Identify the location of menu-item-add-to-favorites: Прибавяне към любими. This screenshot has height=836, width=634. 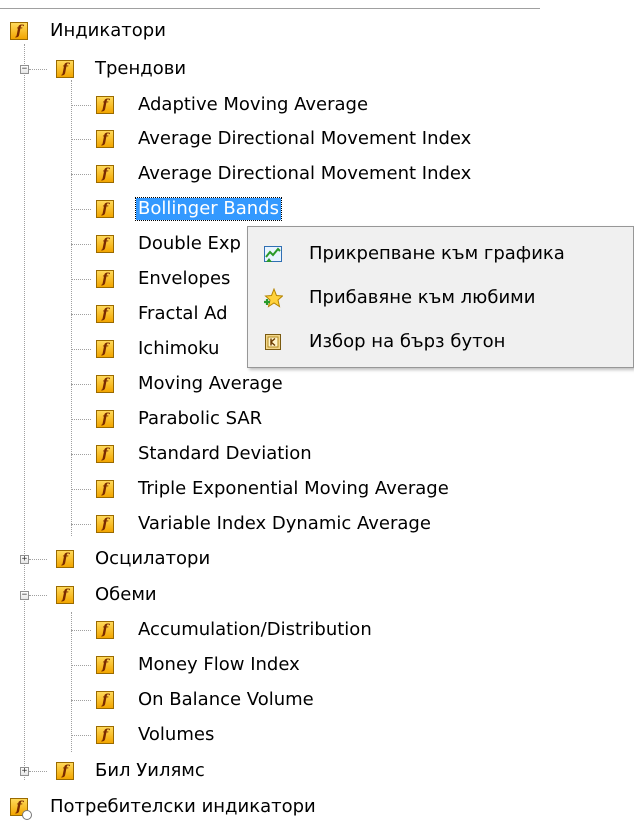
(440, 298).